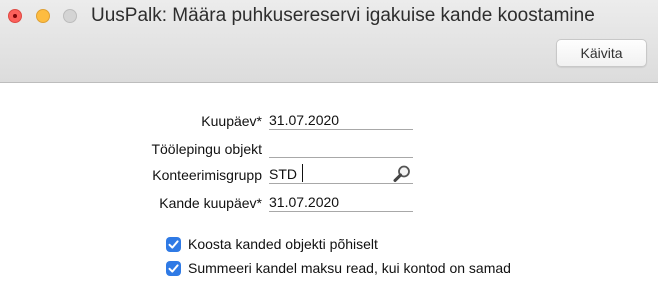 The image size is (658, 286). I want to click on contract-object-label: Töölepingu objekt, so click(206, 149).